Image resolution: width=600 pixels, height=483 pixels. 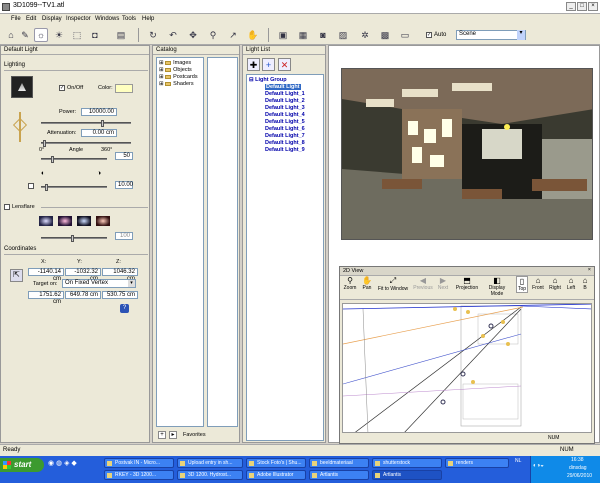 What do you see at coordinates (129, 19) in the screenshot?
I see `menu-tools: Tools` at bounding box center [129, 19].